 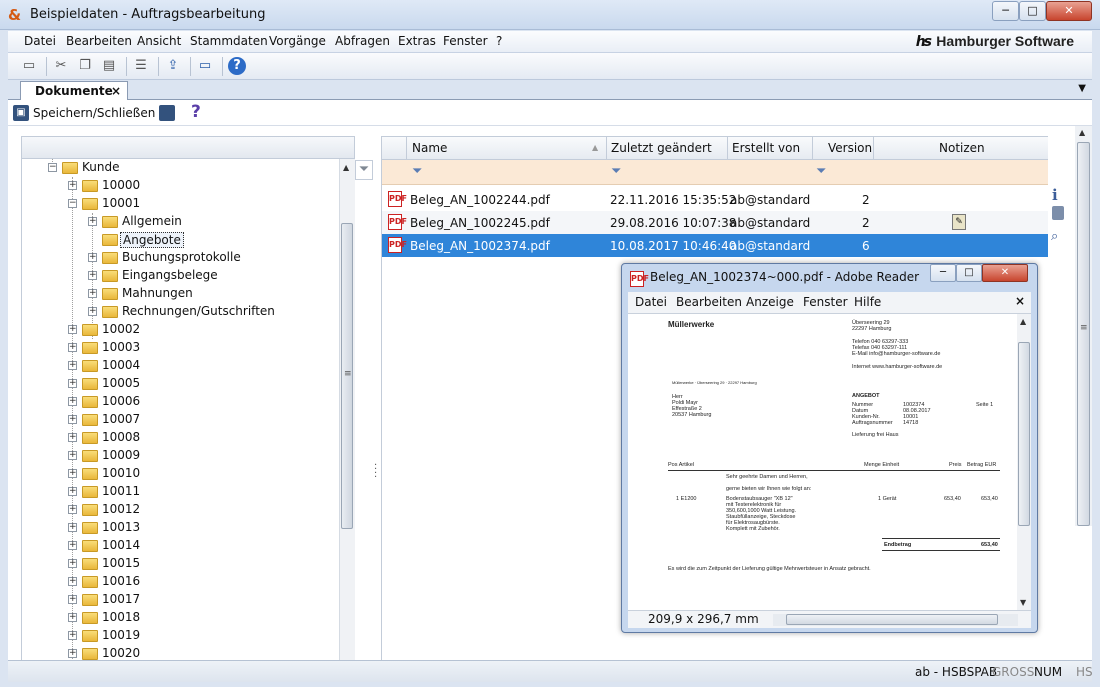 I want to click on tab-dokumente: Dokumente ×, so click(x=74, y=91).